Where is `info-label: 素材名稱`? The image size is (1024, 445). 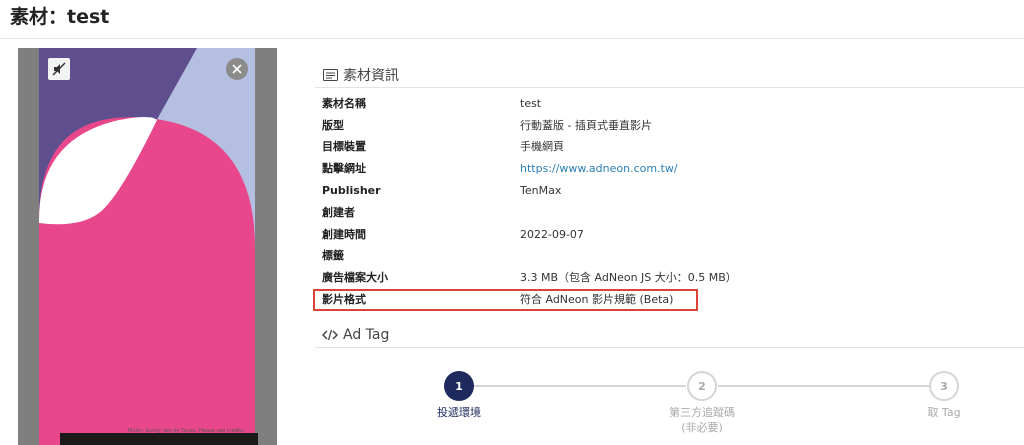 info-label: 素材名稱 is located at coordinates (344, 103).